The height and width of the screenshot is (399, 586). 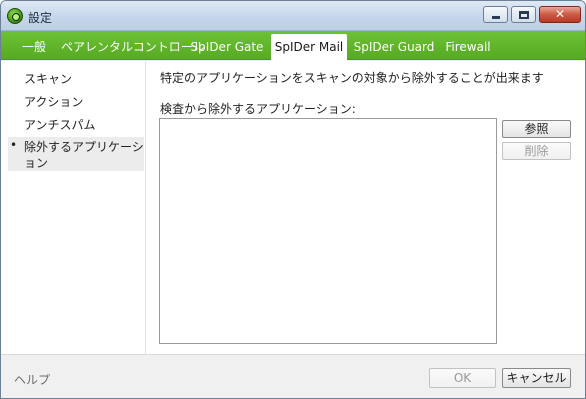 I want to click on drweb-spider-icon, so click(x=15, y=16).